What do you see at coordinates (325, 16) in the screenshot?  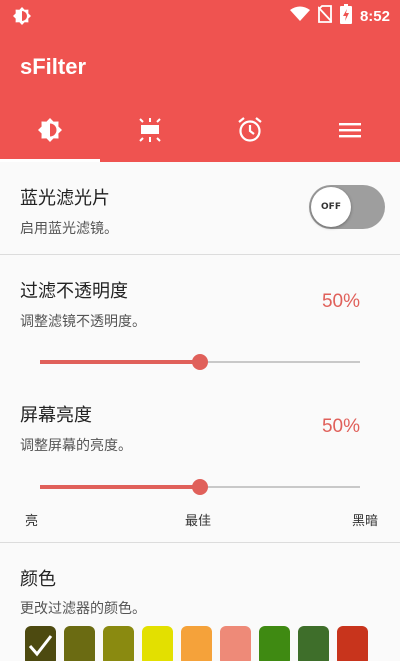 I see `no-sim-icon` at bounding box center [325, 16].